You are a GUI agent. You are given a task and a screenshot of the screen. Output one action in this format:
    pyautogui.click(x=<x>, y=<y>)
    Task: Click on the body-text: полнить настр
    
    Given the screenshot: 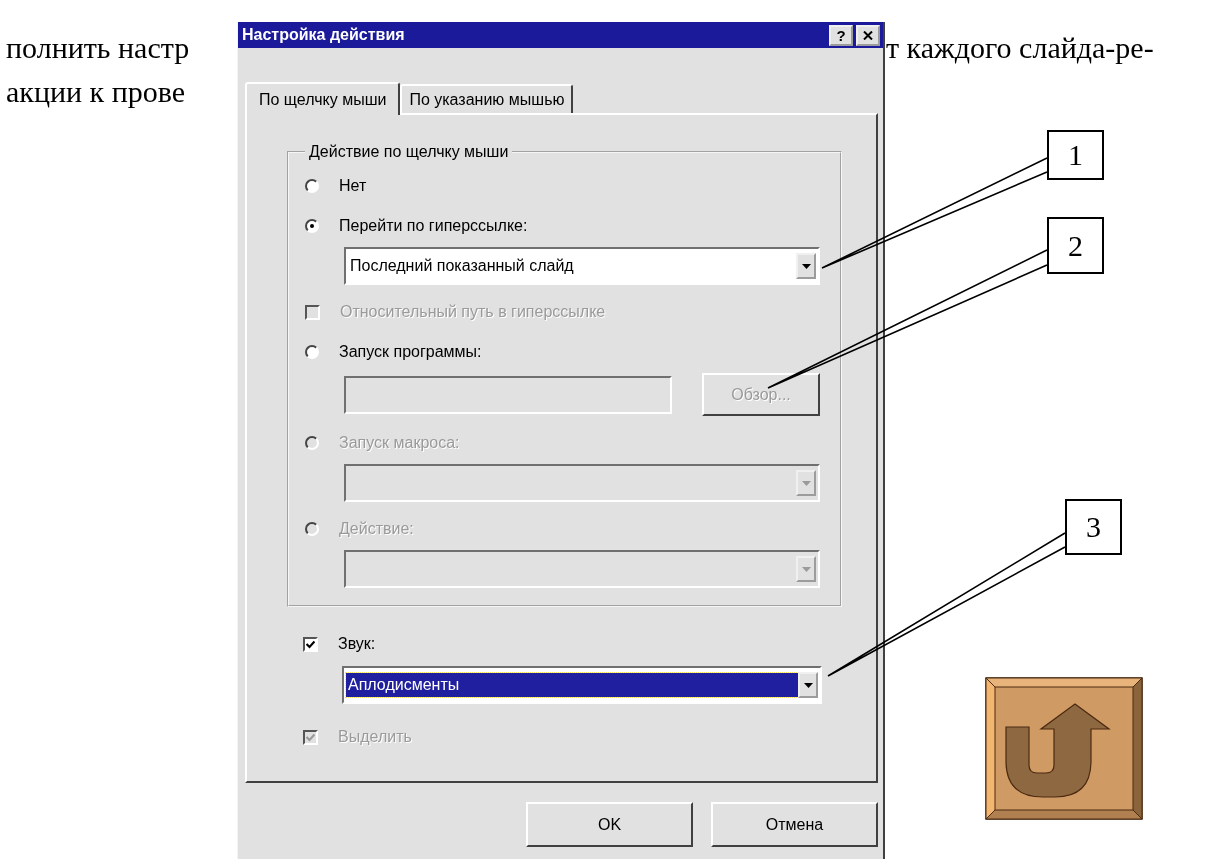 What is the action you would take?
    pyautogui.click(x=98, y=48)
    